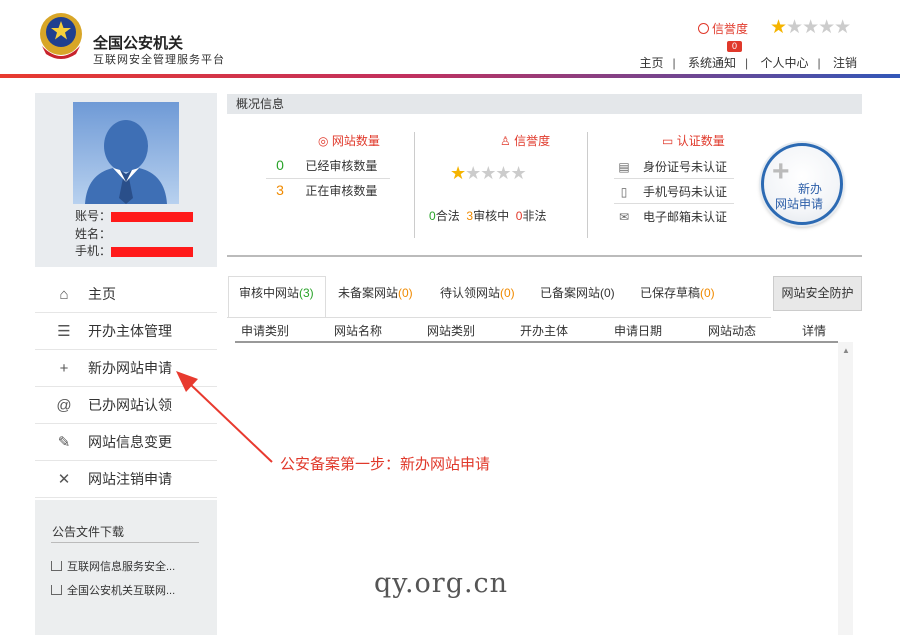 Image resolution: width=900 pixels, height=635 pixels. I want to click on profile-card: 账号： 姓名： 手机：, so click(126, 180).